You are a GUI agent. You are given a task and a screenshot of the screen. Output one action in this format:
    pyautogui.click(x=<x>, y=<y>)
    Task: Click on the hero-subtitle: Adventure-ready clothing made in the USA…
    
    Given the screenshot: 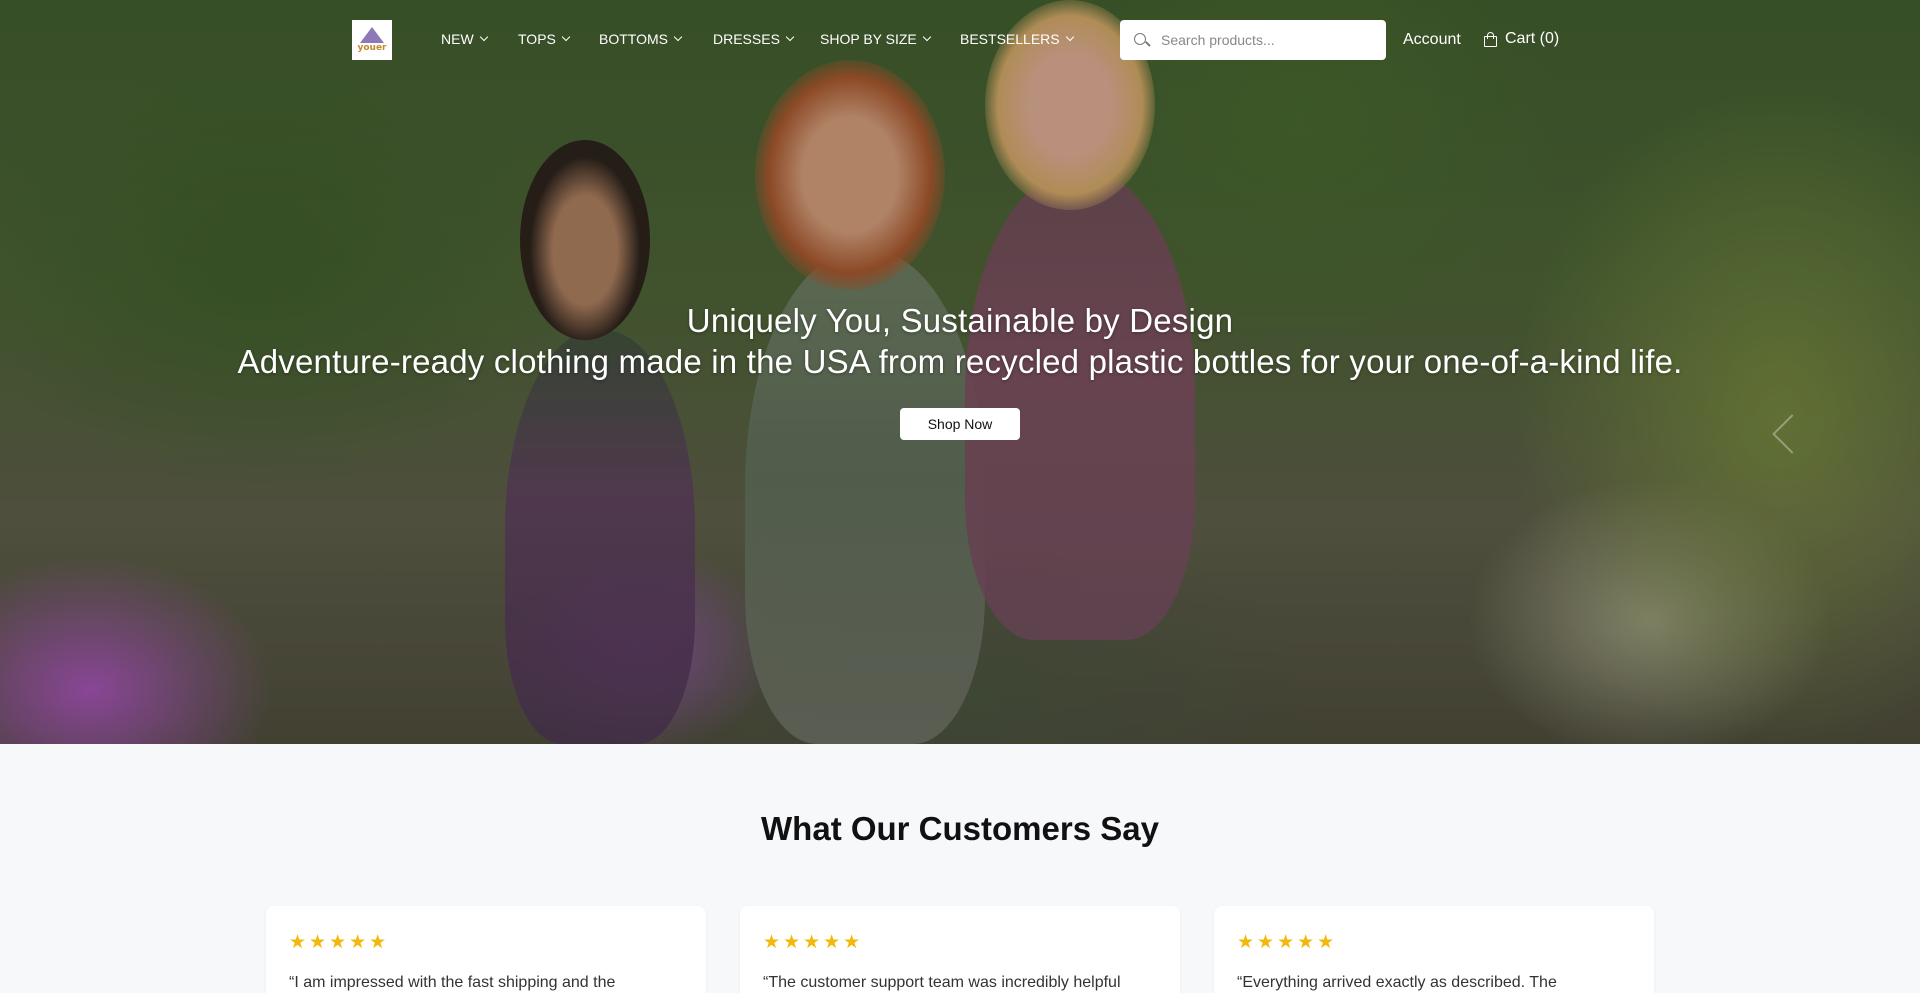 What is the action you would take?
    pyautogui.click(x=960, y=361)
    